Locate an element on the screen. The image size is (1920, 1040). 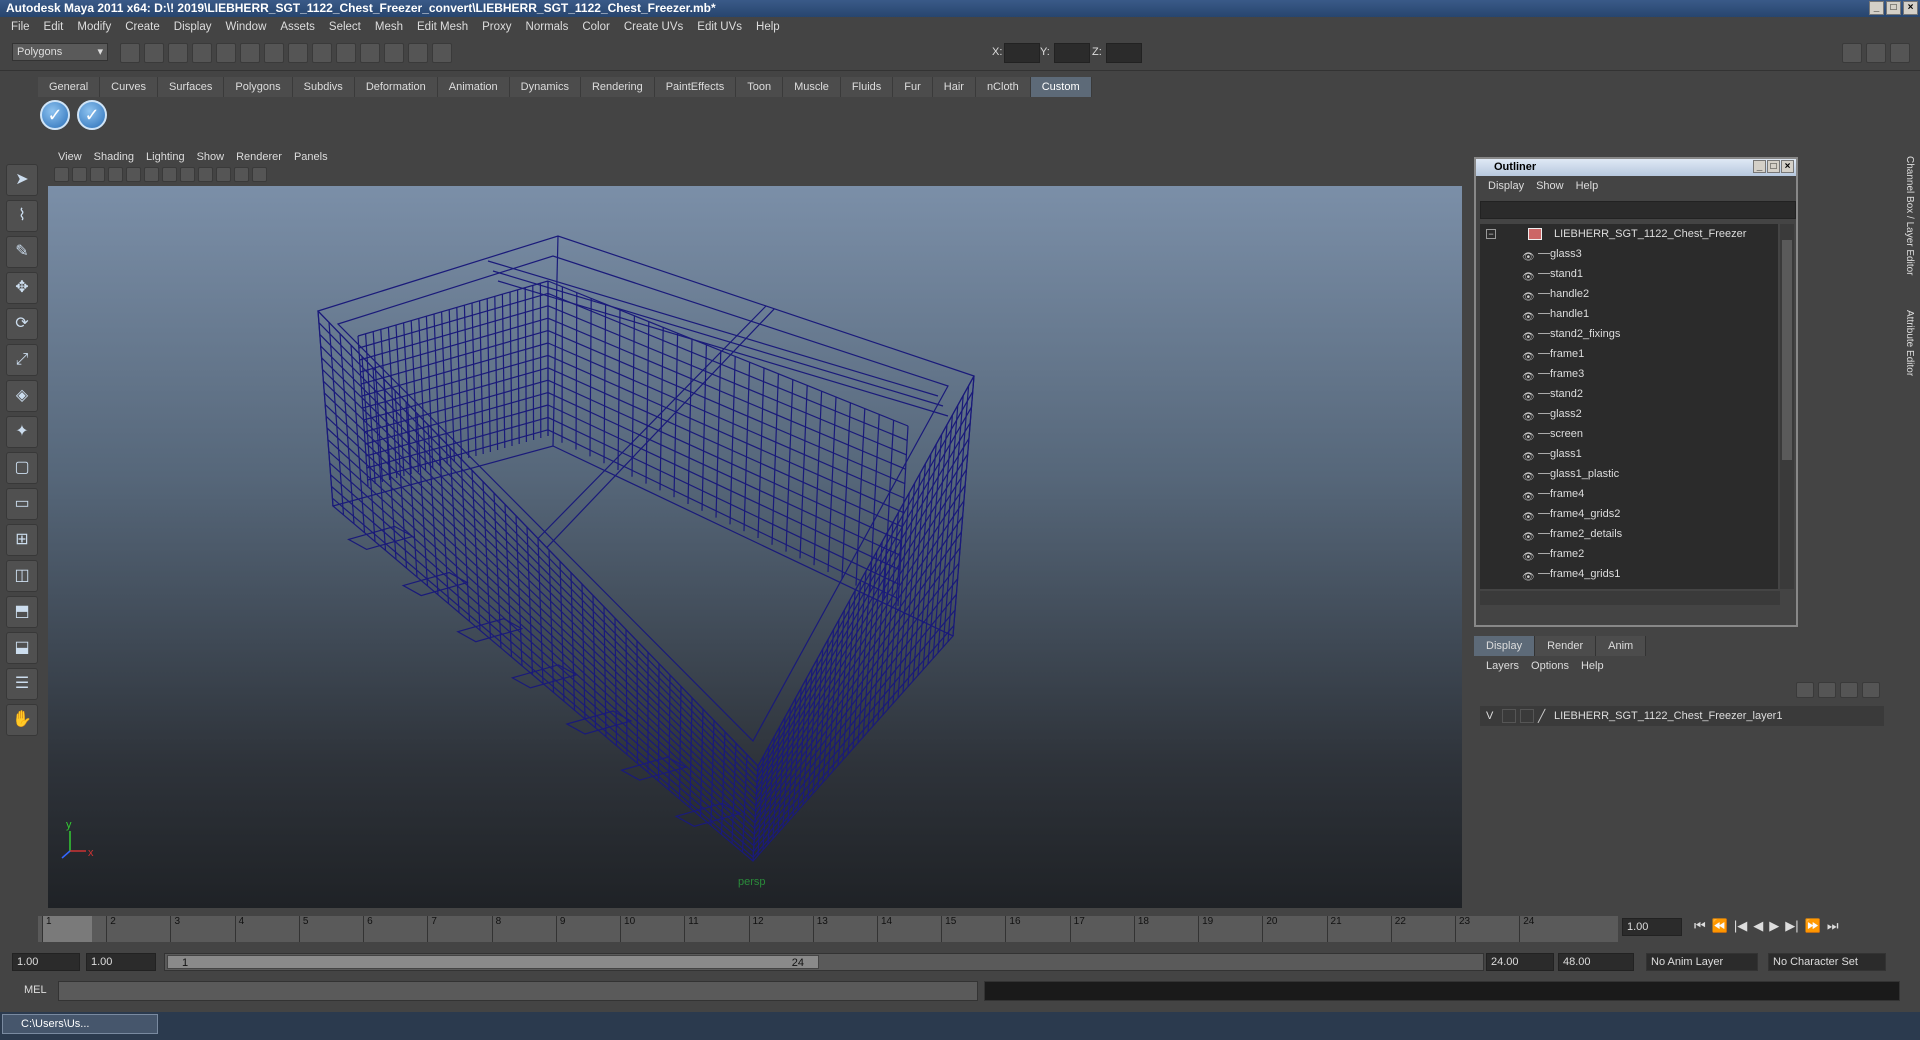
outliner-menu-help: Help is located at coordinates (1587, 186).